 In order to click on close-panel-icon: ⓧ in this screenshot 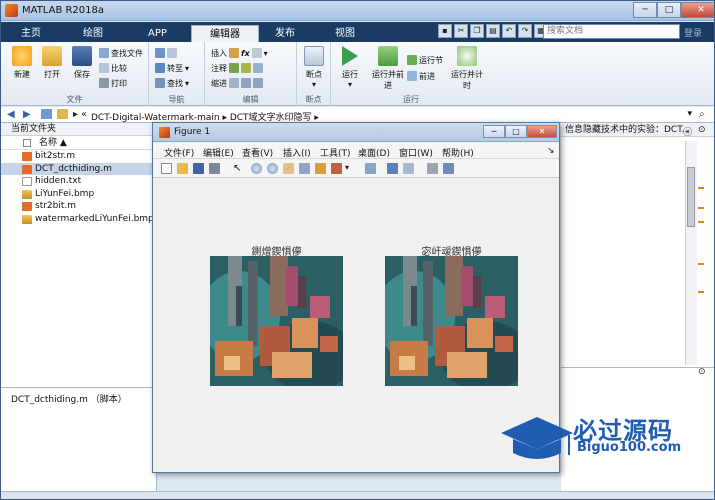, I will do `click(687, 131)`.